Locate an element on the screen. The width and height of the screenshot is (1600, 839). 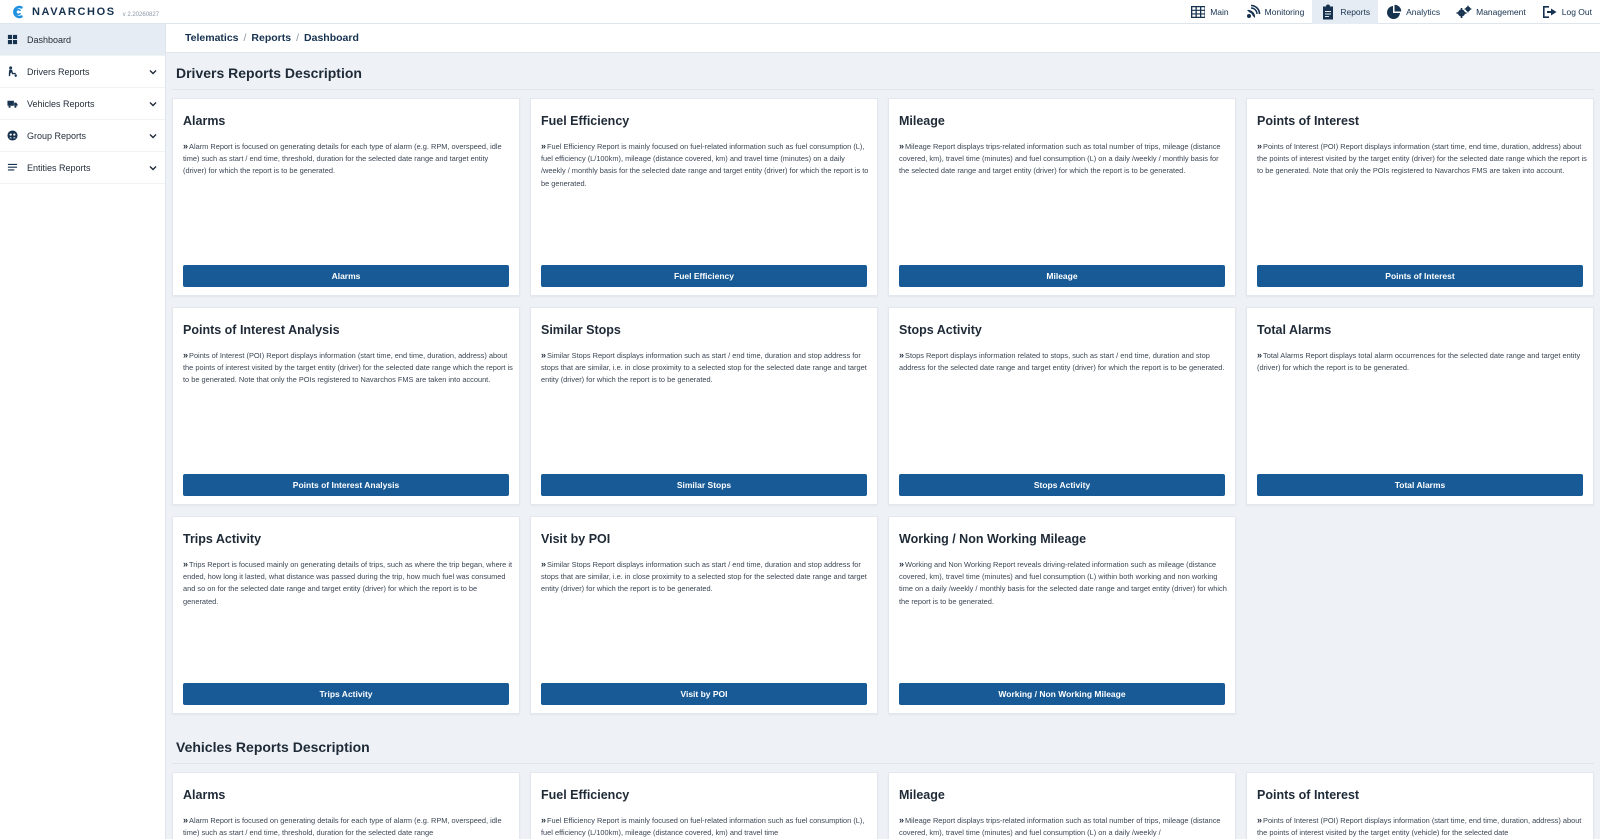
card-title: Stops Activity is located at coordinates (940, 330).